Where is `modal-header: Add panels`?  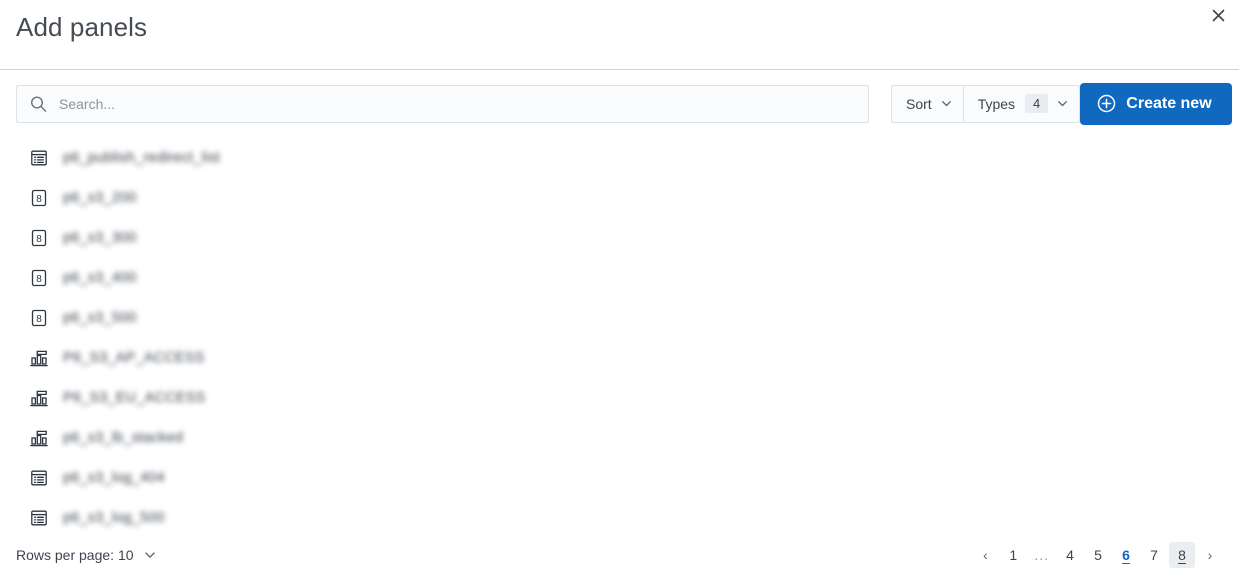 modal-header: Add panels is located at coordinates (619, 35).